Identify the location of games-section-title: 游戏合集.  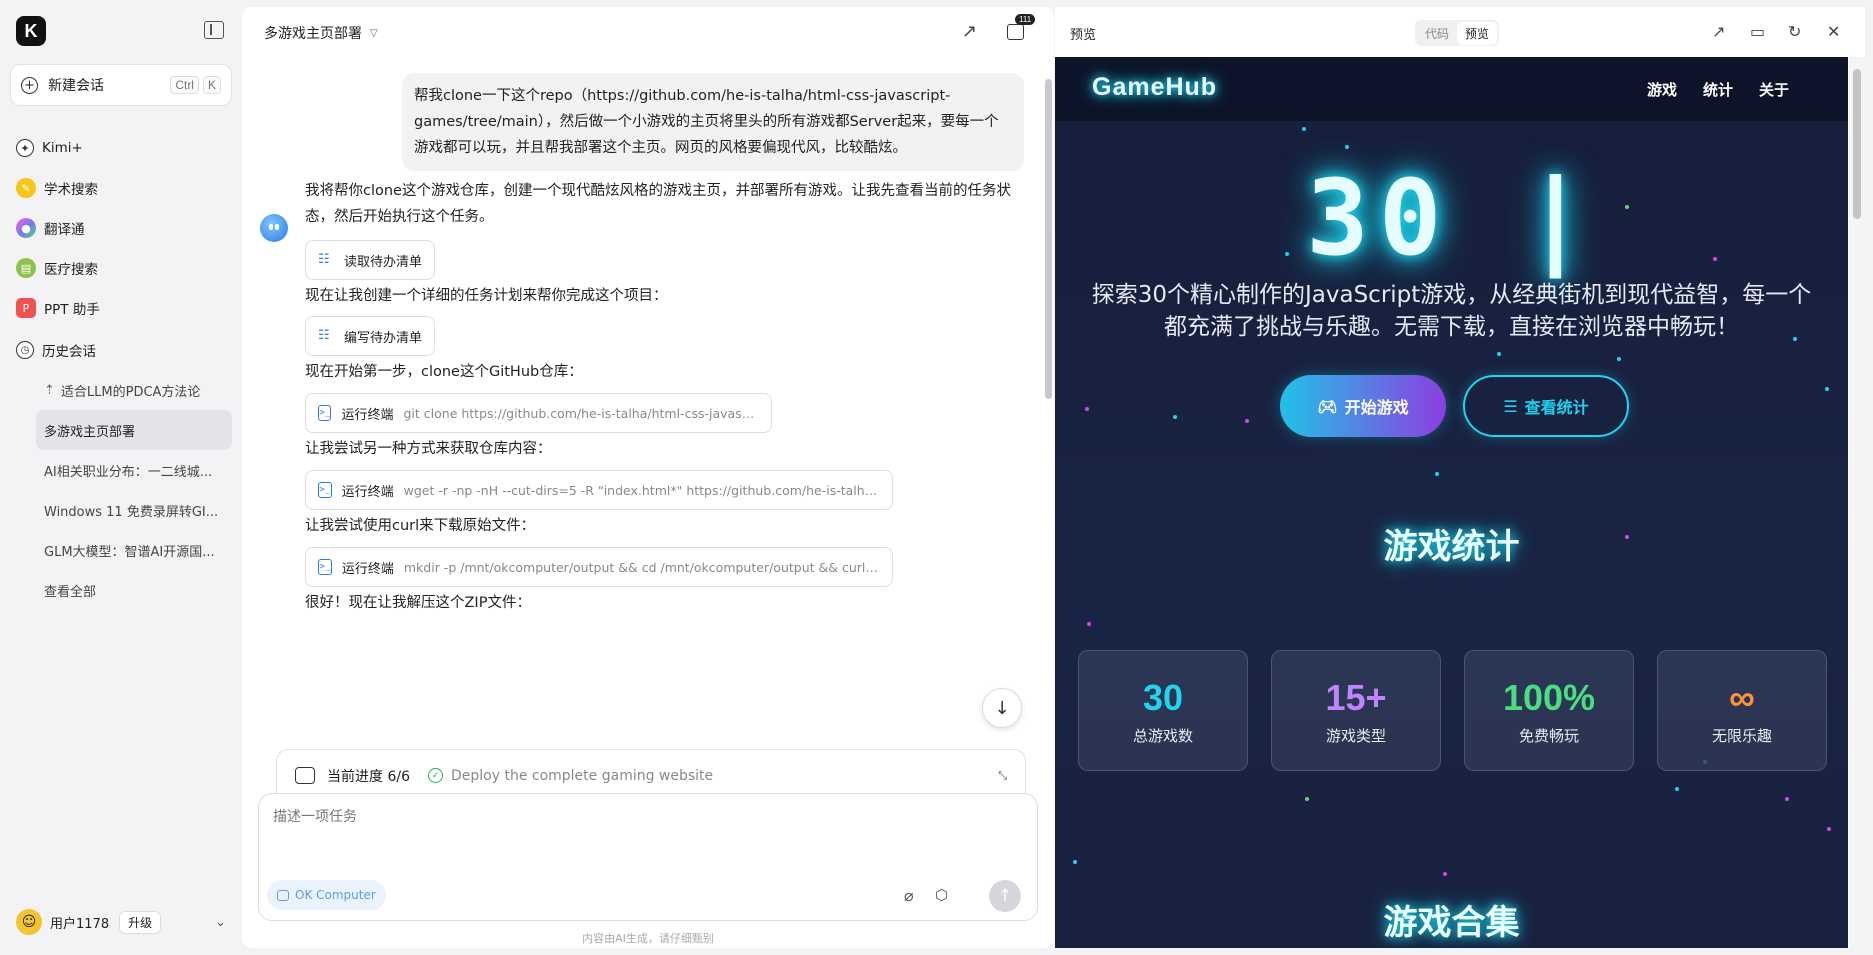
(1451, 923).